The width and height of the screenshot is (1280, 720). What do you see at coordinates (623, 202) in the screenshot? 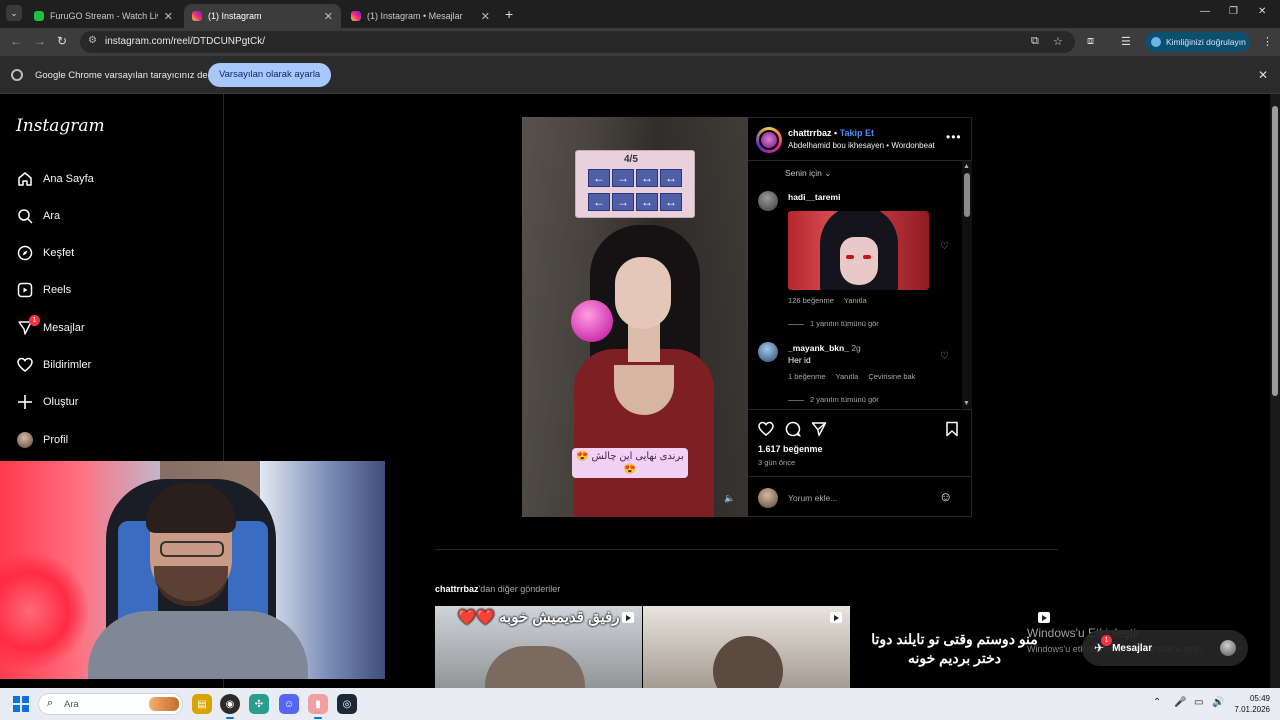
I see `arrow-right-icon: →` at bounding box center [623, 202].